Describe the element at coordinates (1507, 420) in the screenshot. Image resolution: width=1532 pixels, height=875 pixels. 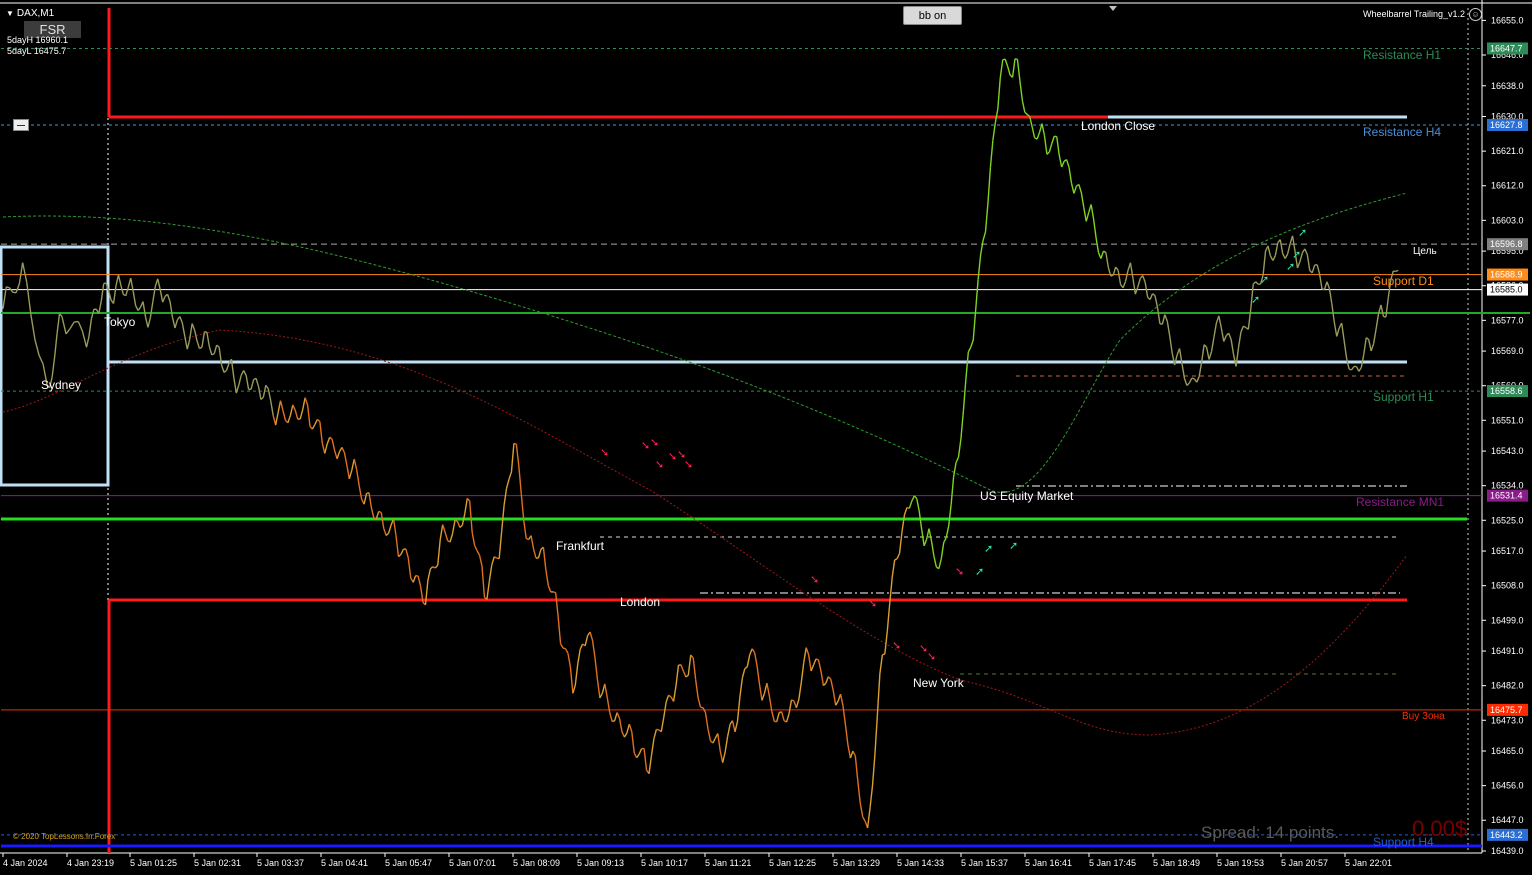
I see `y-tick-label: 16551.0` at that location.